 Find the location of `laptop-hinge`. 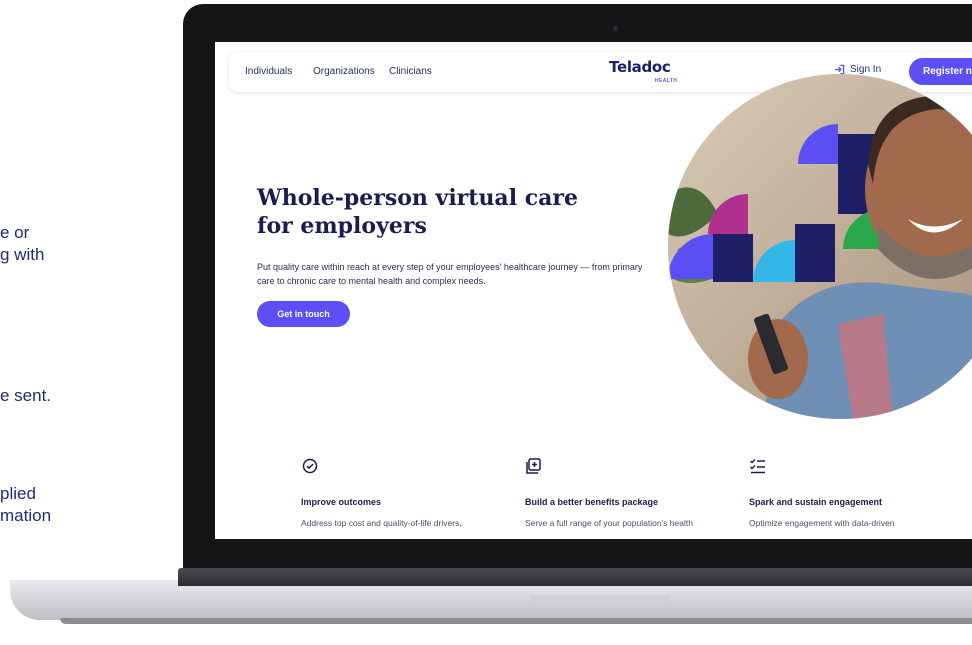

laptop-hinge is located at coordinates (575, 577).